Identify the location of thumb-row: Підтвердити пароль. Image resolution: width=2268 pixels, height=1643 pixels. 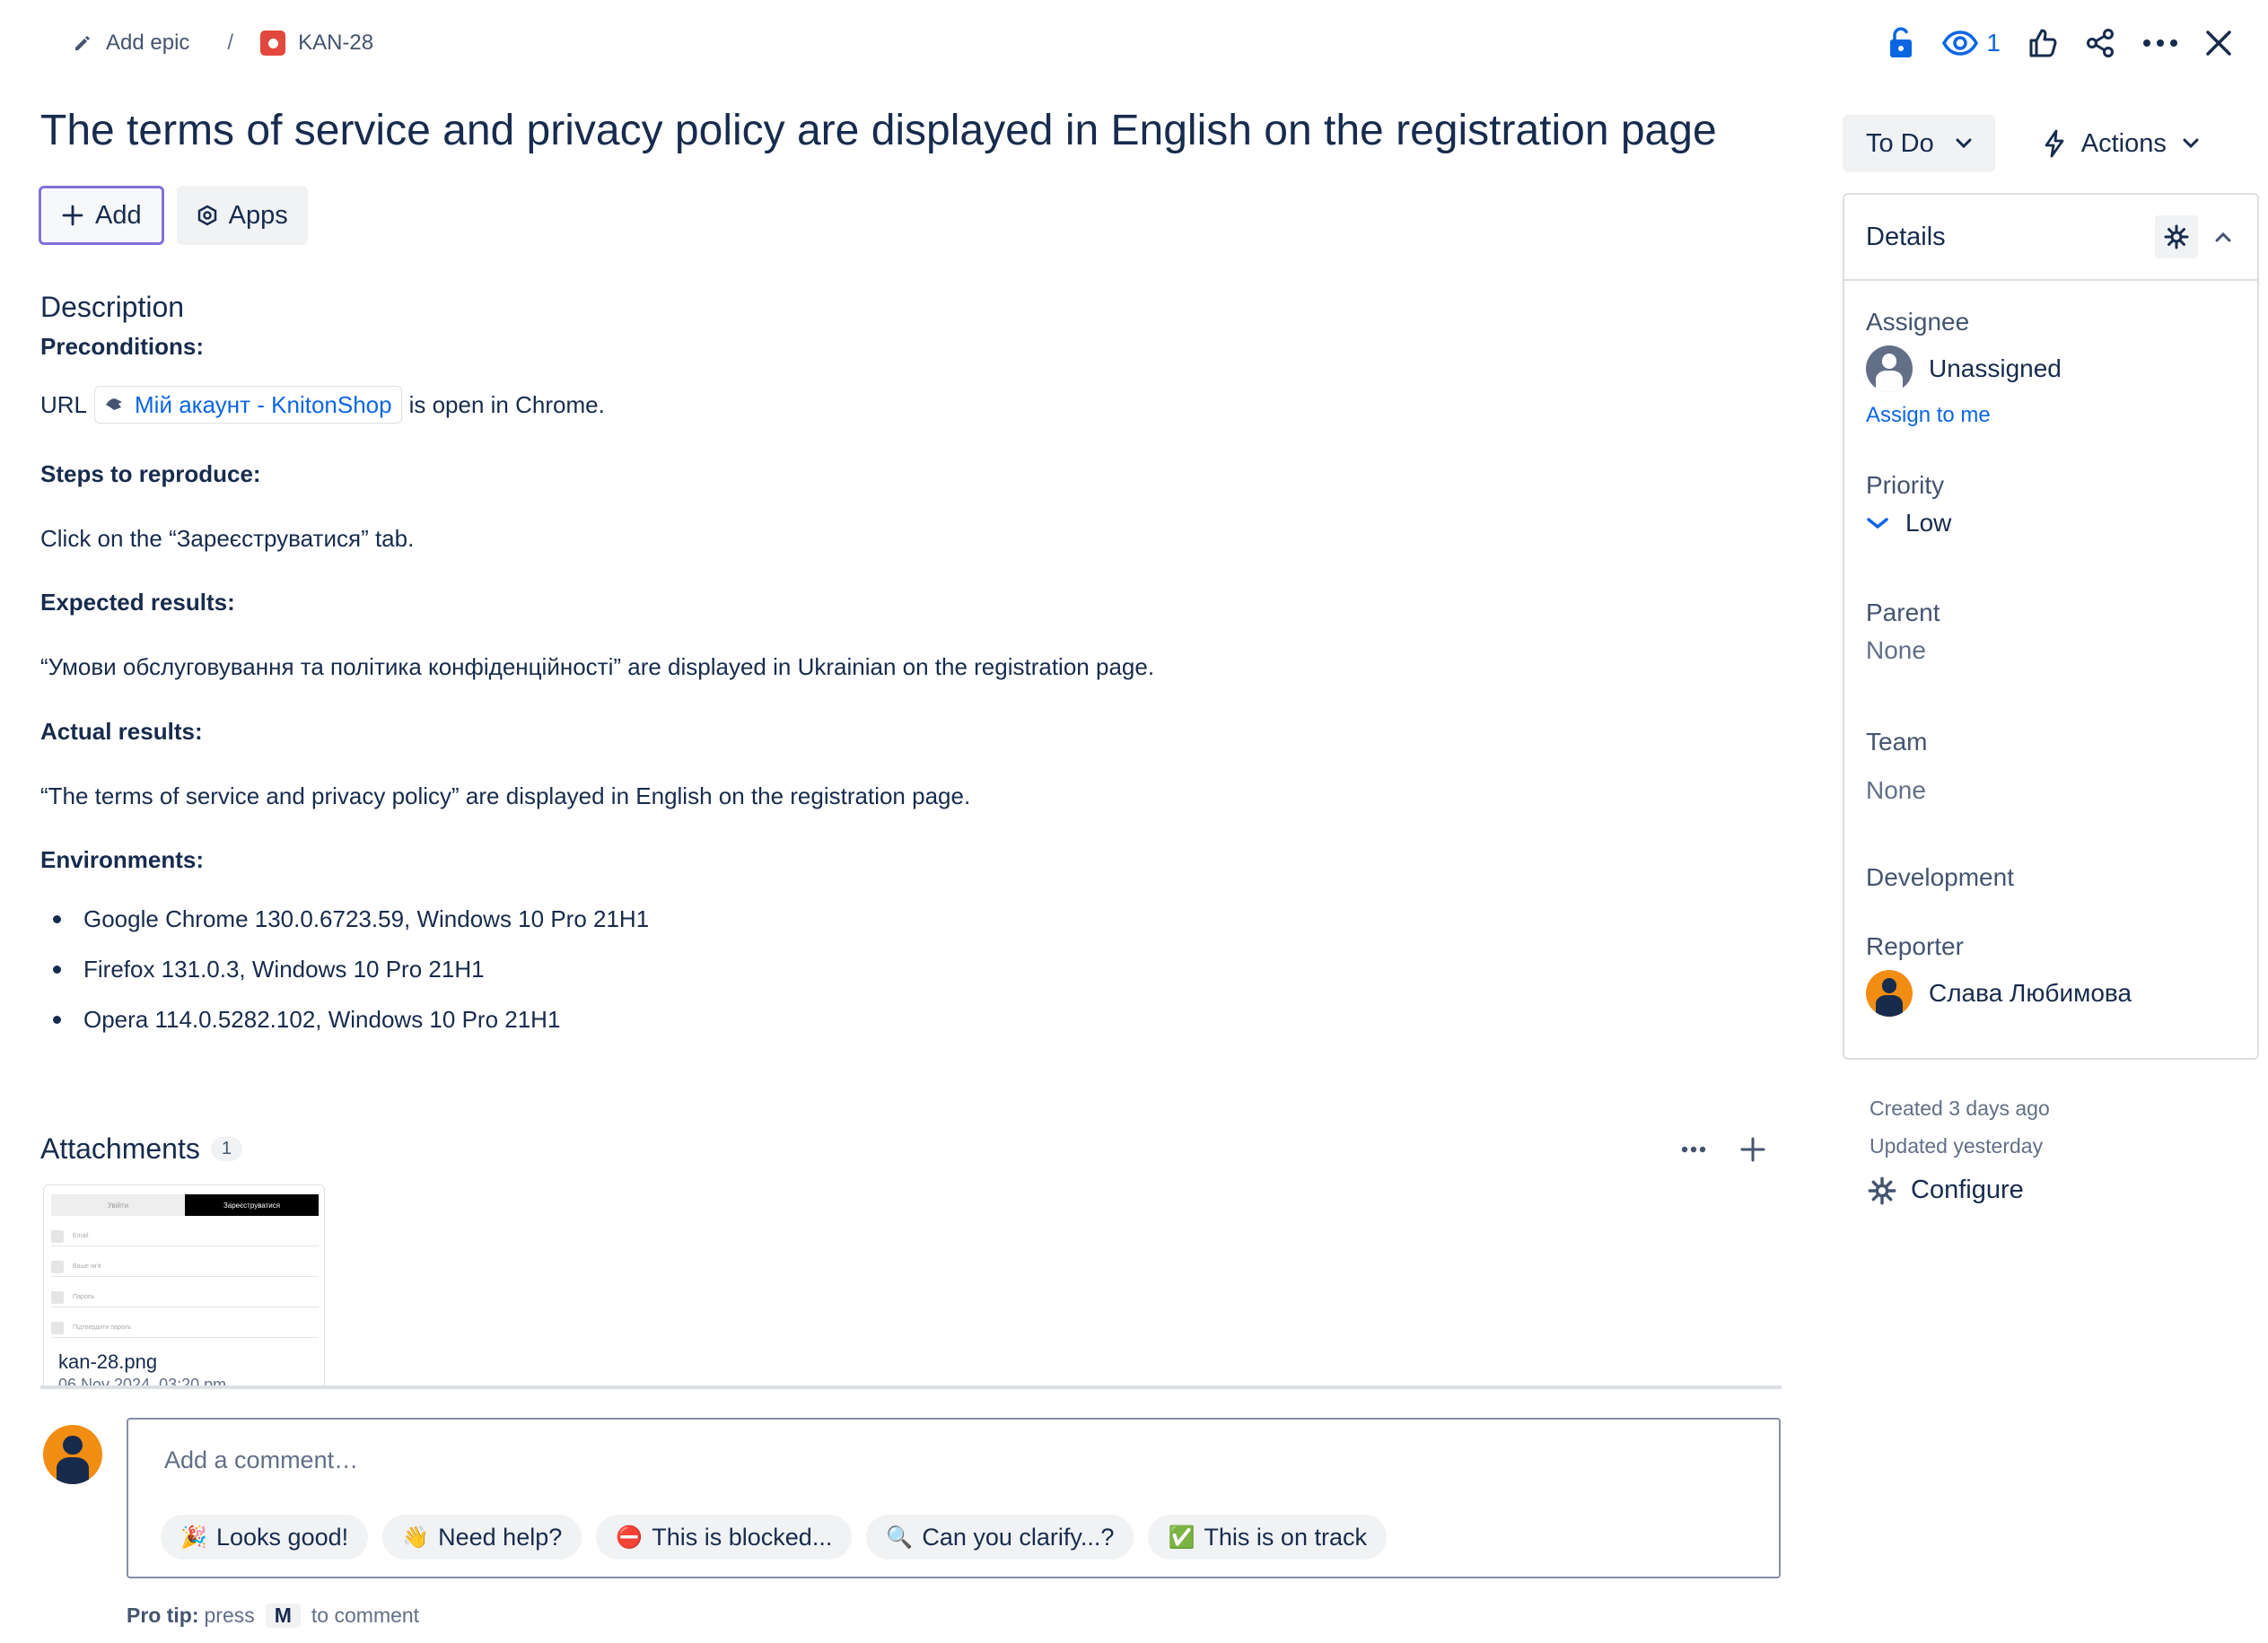
(102, 1328).